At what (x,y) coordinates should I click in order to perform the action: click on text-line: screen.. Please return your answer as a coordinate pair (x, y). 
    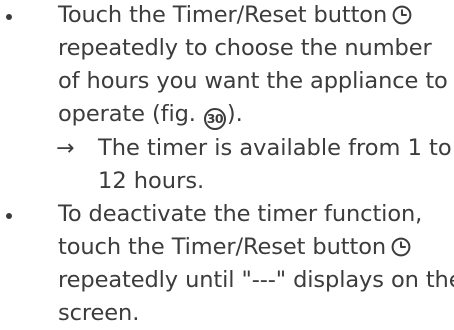
    Looking at the image, I should click on (99, 313).